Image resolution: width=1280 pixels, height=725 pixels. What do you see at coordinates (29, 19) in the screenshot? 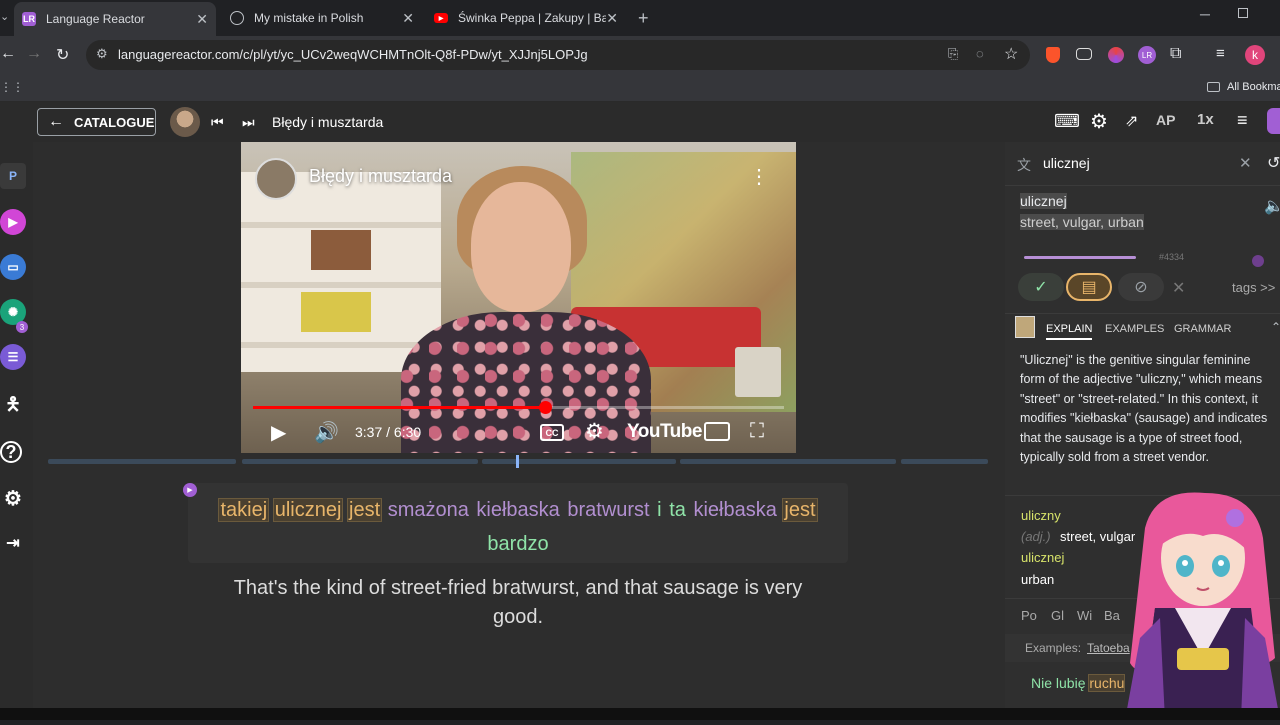
I see `language-reactor-favicon-icon: LR` at bounding box center [29, 19].